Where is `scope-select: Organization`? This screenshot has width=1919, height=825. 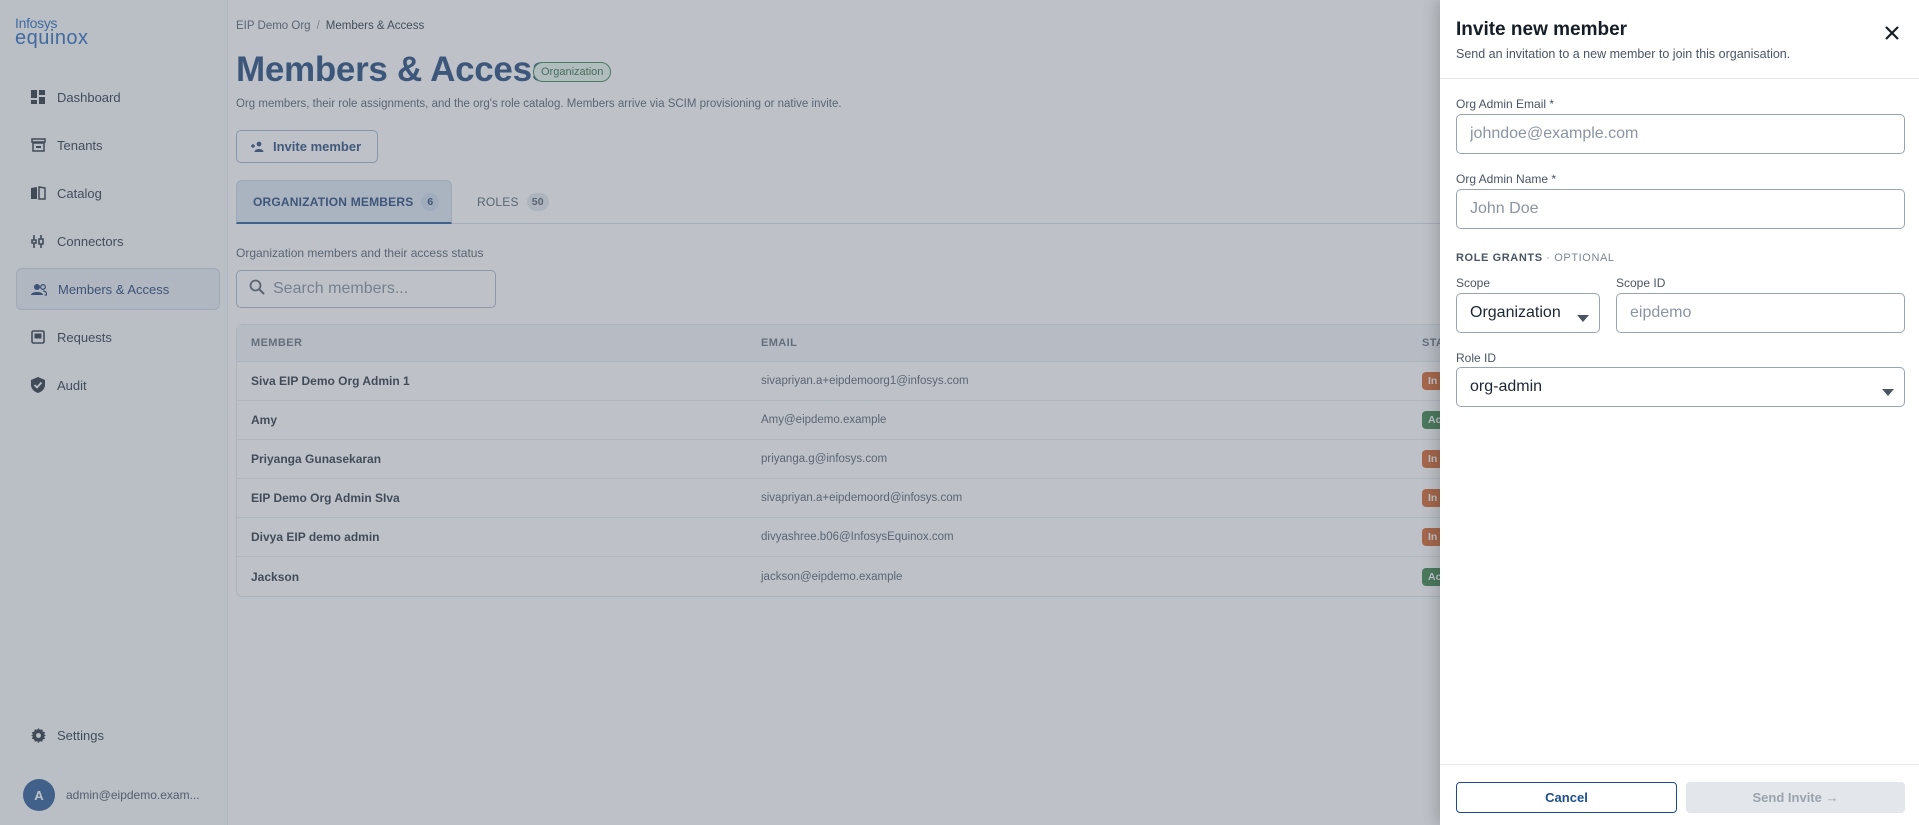 scope-select: Organization is located at coordinates (1528, 313).